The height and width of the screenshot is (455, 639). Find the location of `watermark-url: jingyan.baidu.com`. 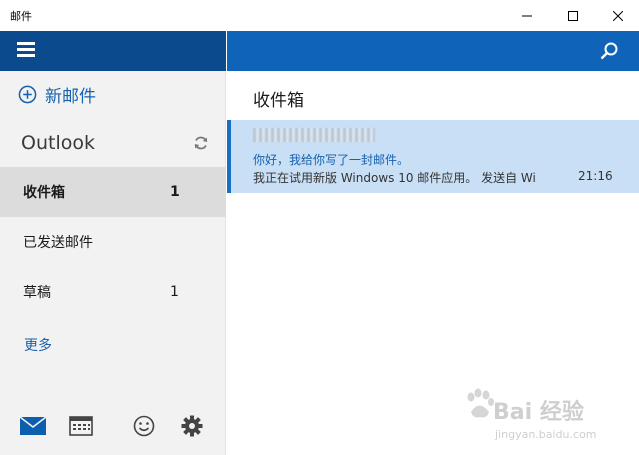

watermark-url: jingyan.baidu.com is located at coordinates (546, 434).